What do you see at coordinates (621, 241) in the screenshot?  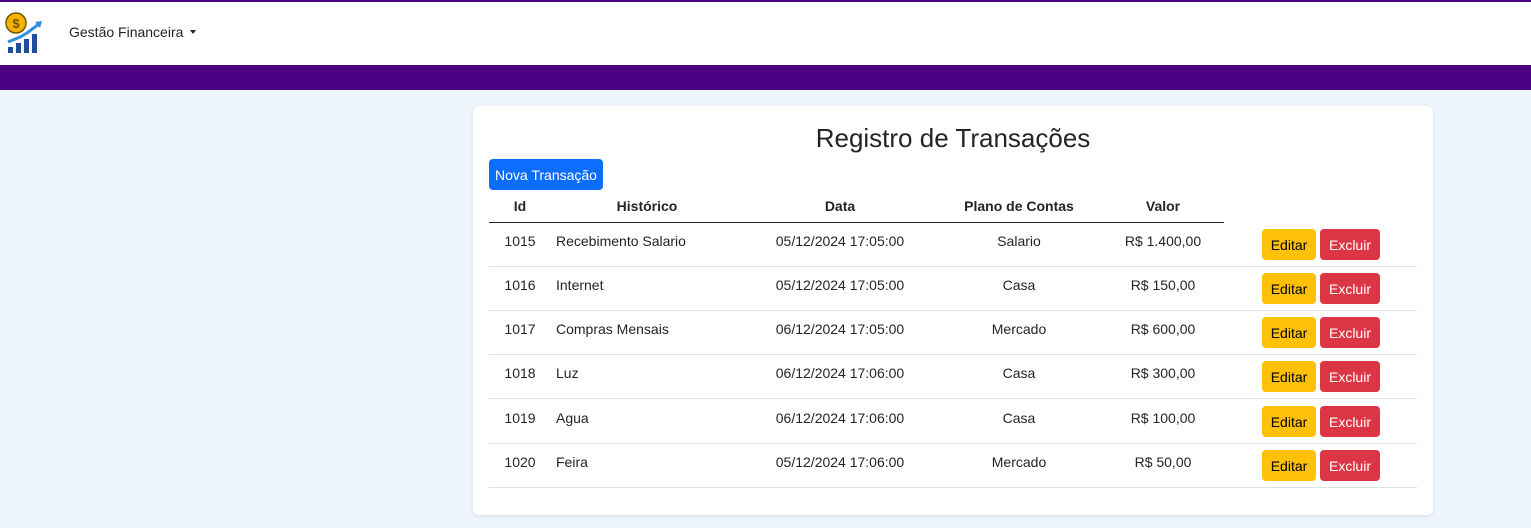 I see `cell-historico: Recebimento Salario` at bounding box center [621, 241].